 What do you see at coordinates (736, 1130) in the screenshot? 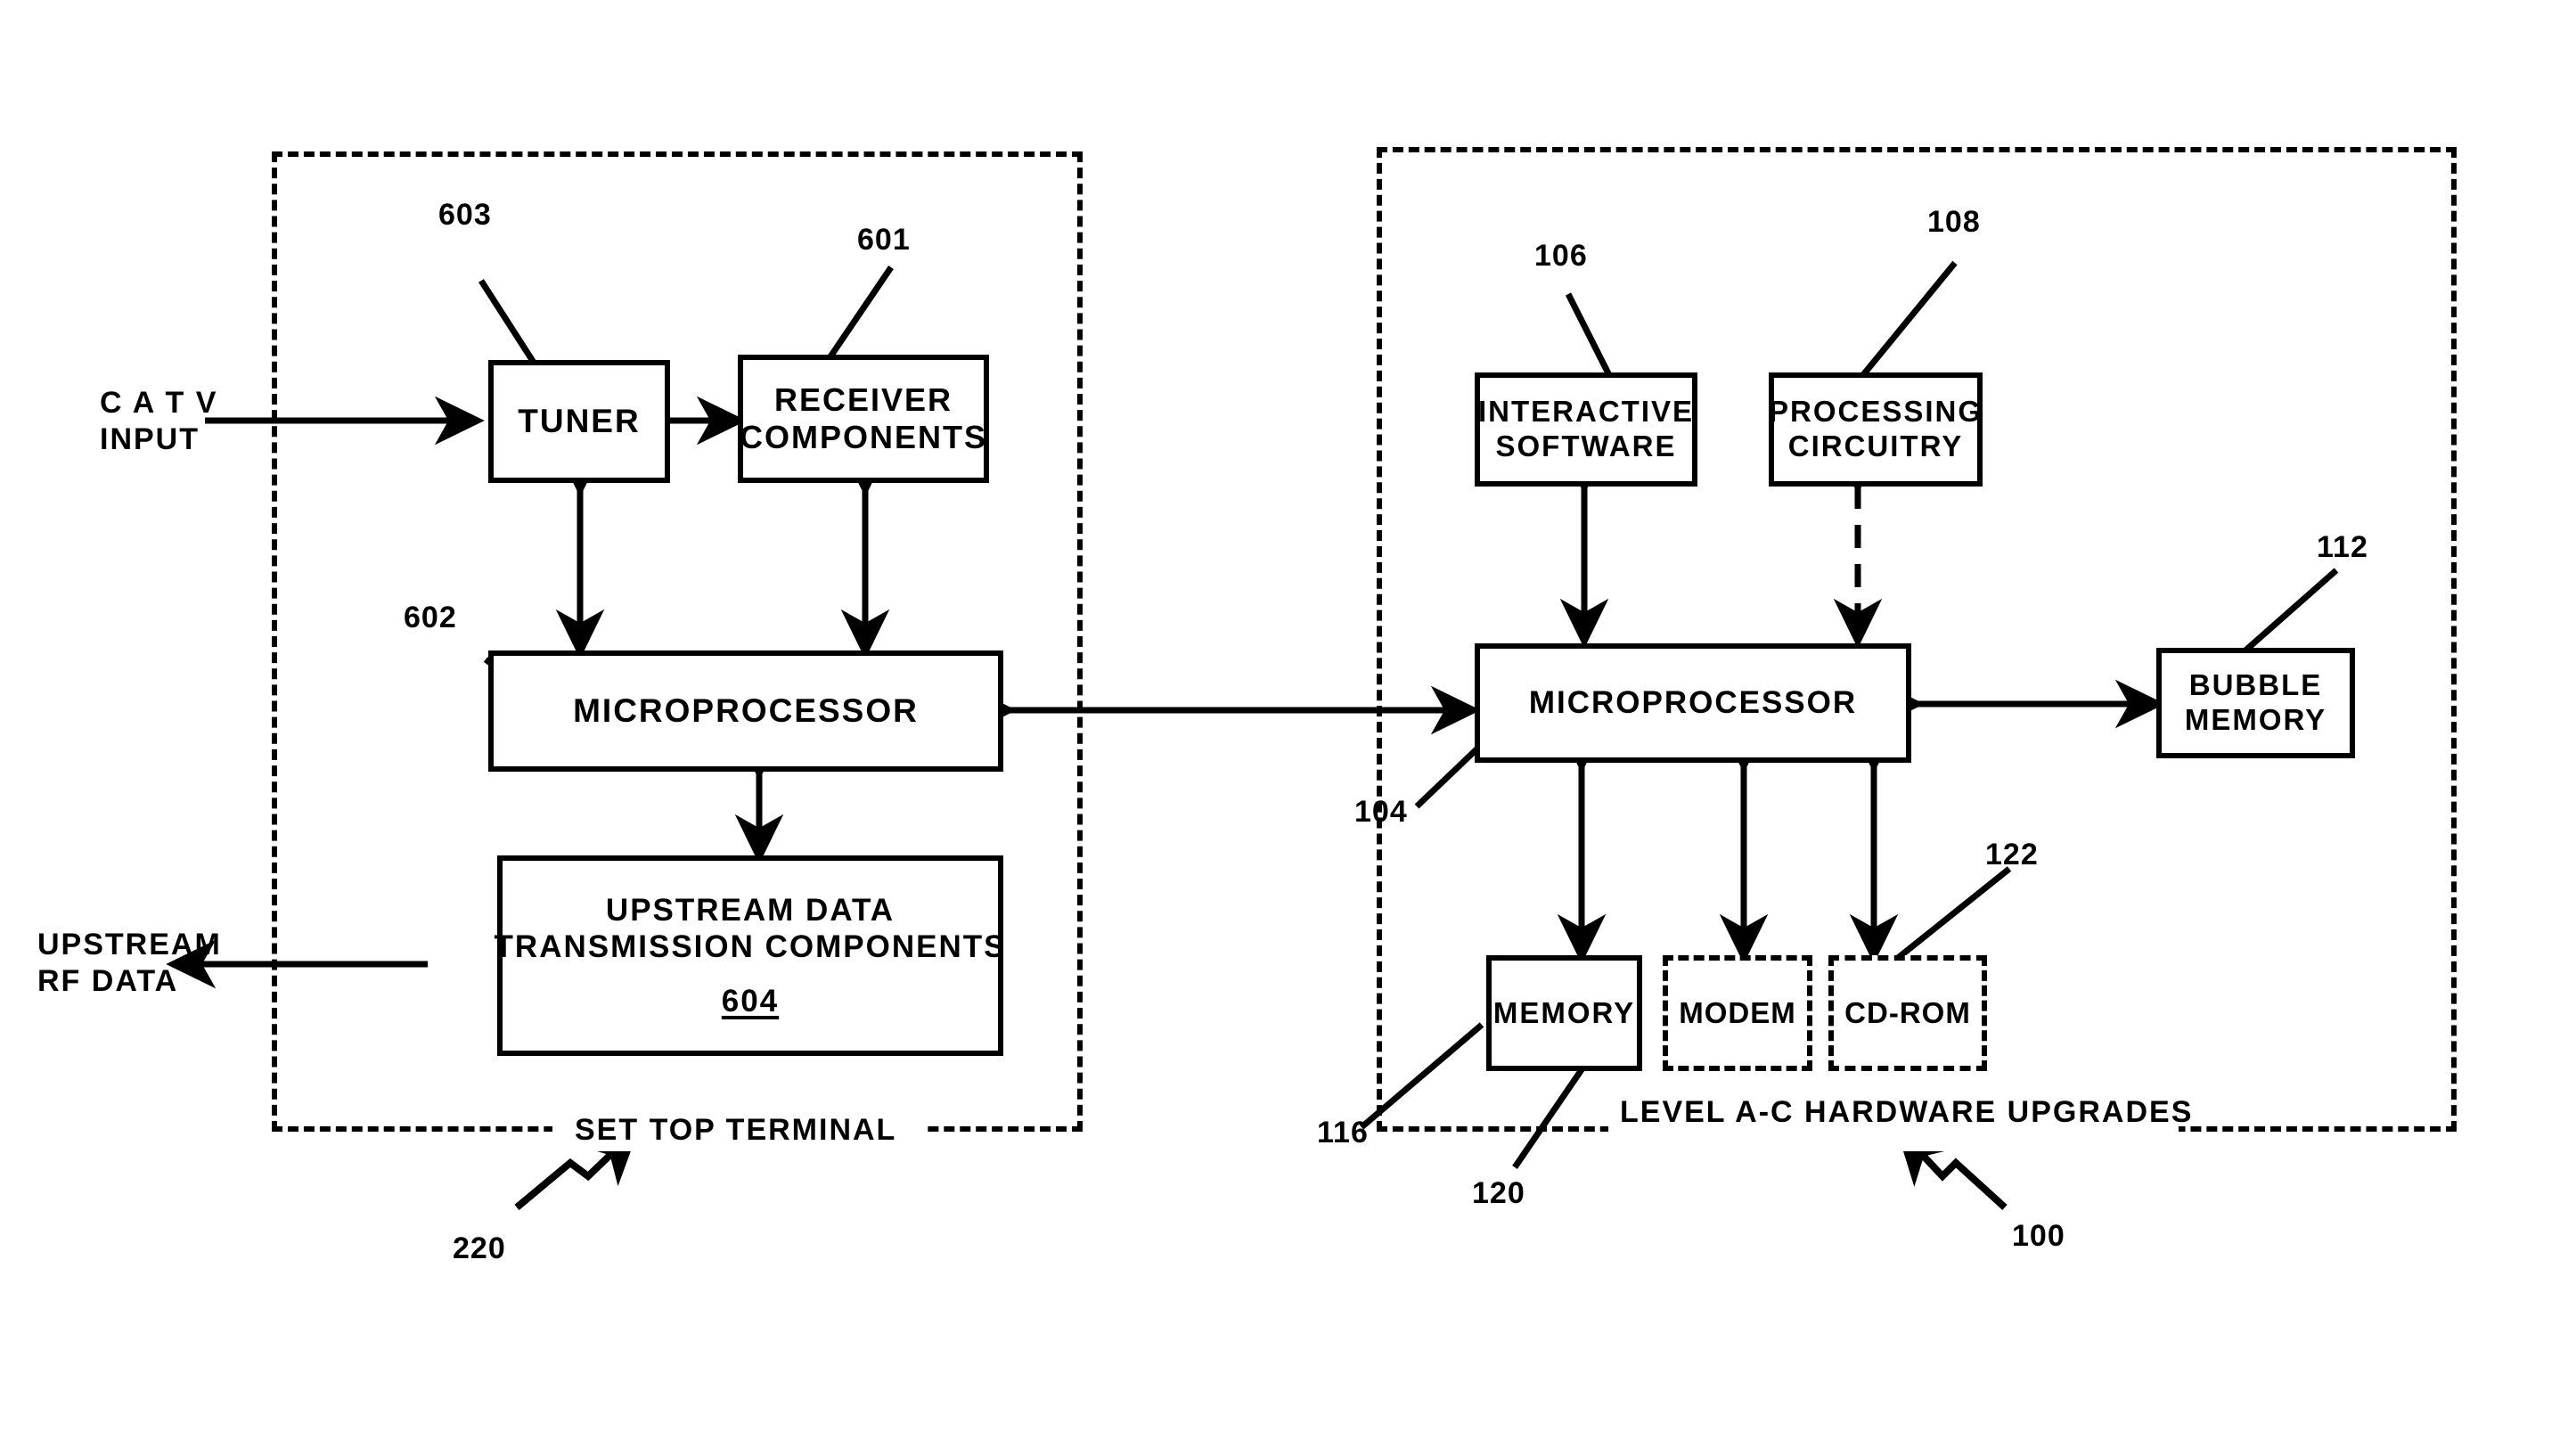
I see `set-top-terminal-caption: SET TOP TERMINAL` at bounding box center [736, 1130].